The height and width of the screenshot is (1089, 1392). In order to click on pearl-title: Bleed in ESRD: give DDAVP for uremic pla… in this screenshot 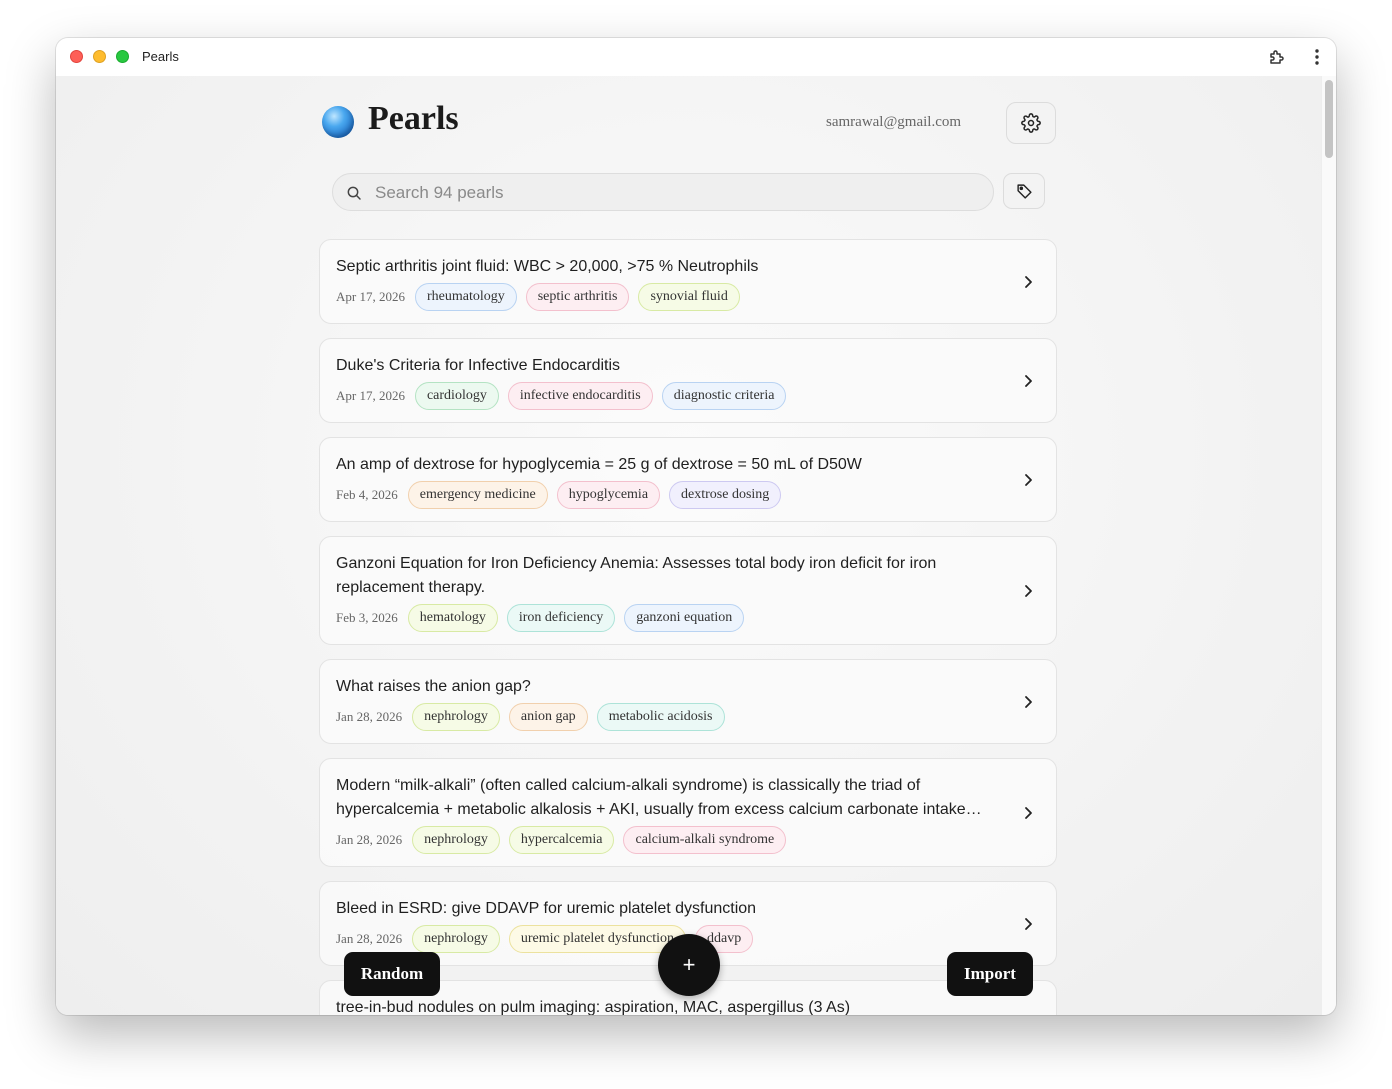, I will do `click(546, 908)`.